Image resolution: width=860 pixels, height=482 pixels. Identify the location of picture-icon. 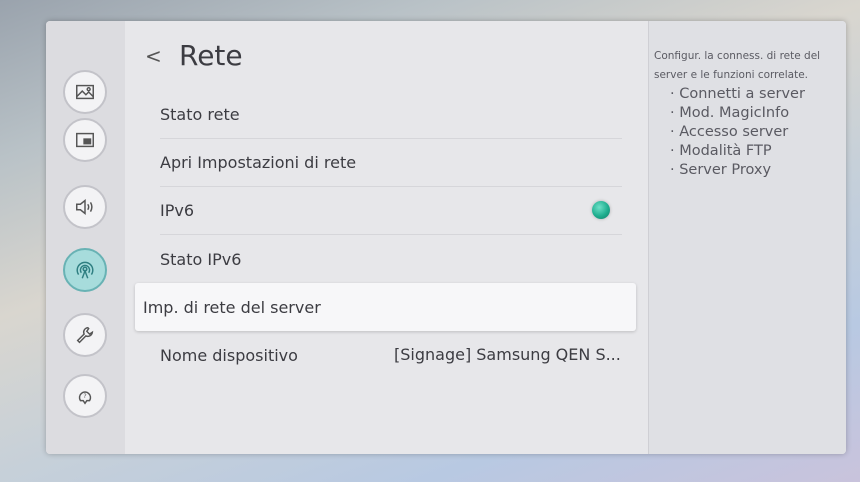
(85, 92).